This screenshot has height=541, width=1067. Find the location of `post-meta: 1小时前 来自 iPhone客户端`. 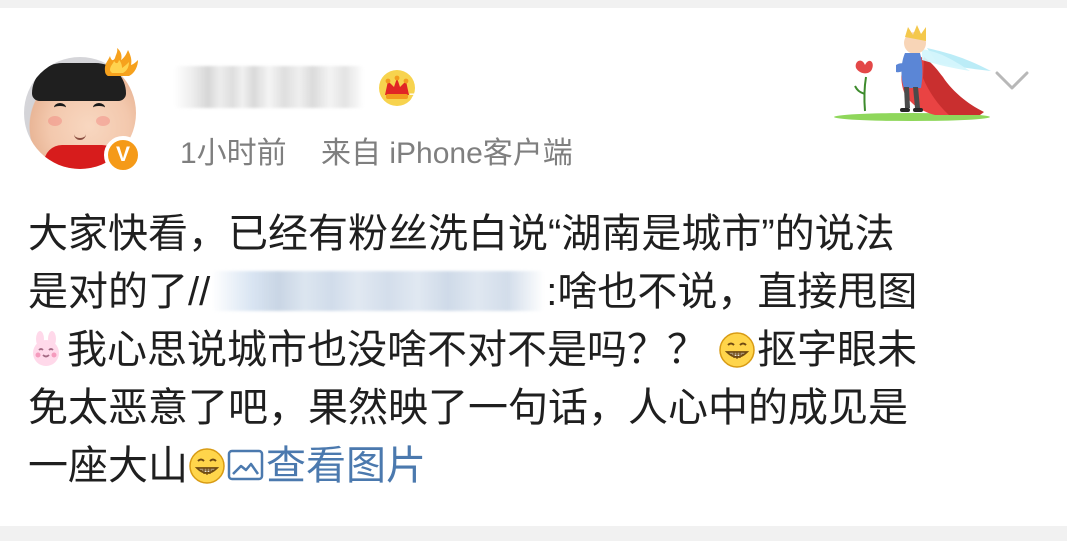

post-meta: 1小时前 来自 iPhone客户端 is located at coordinates (376, 154).